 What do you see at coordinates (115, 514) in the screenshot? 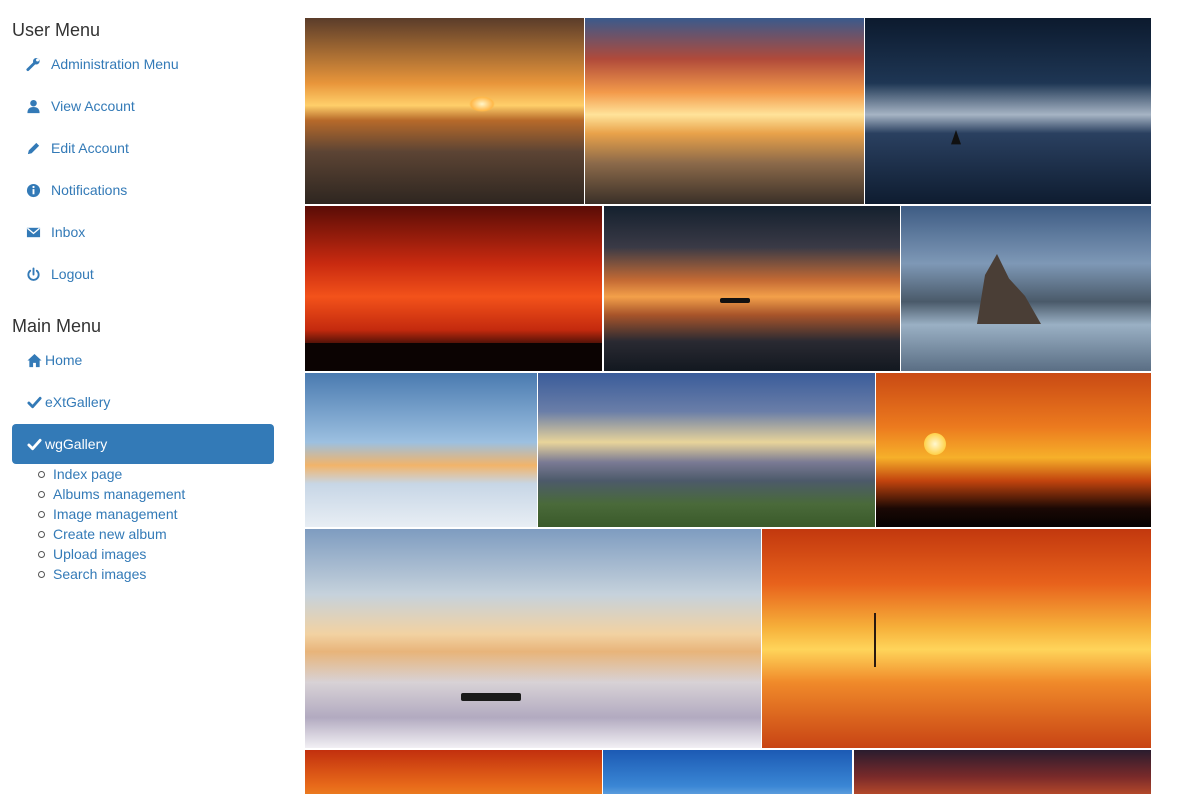
I see `submenu-label: Image management` at bounding box center [115, 514].